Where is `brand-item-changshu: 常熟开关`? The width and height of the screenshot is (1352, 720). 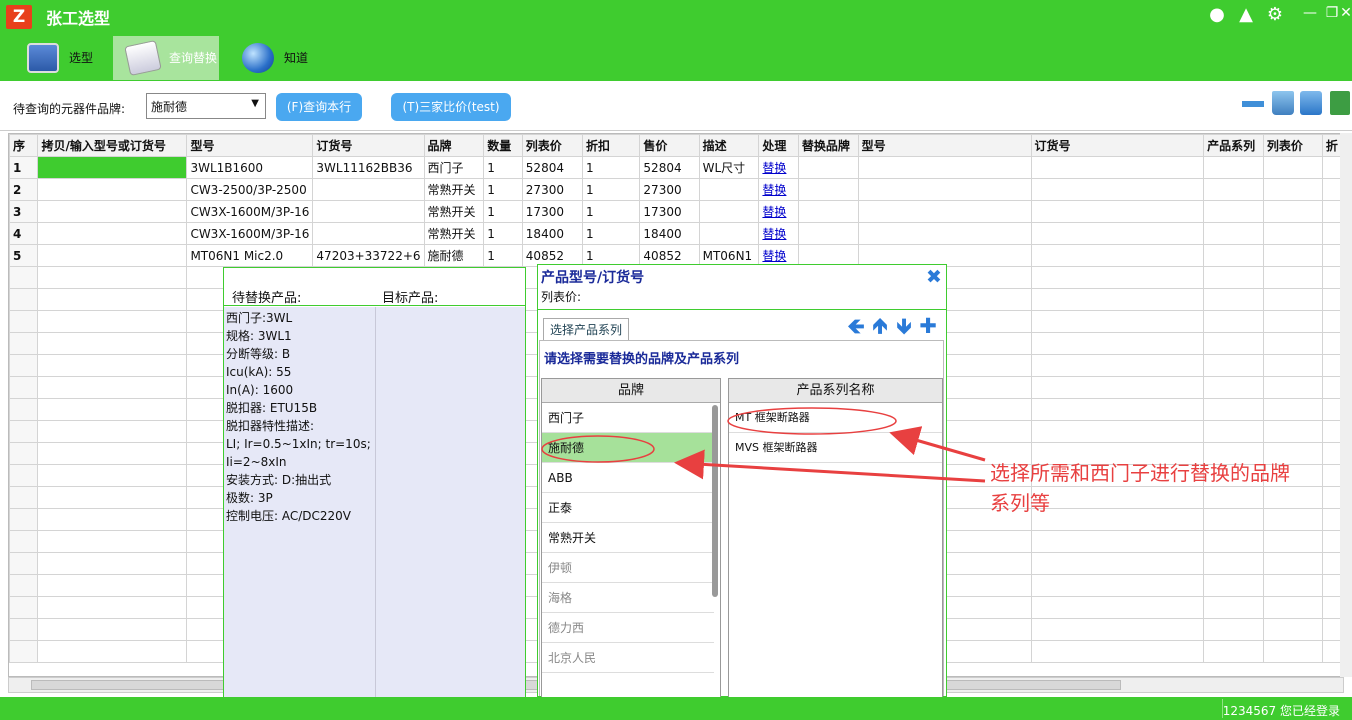 brand-item-changshu: 常熟开关 is located at coordinates (628, 538).